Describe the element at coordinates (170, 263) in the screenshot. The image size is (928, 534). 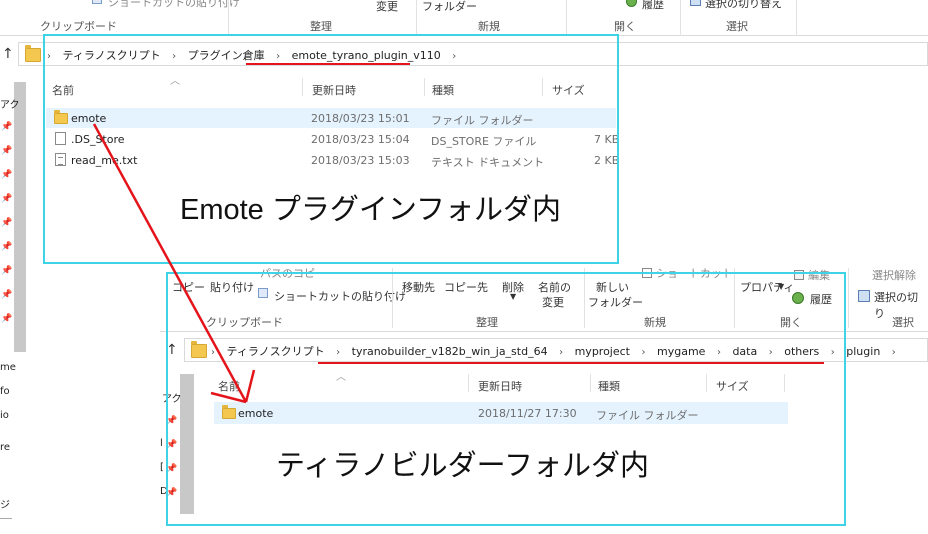
I see `arrow-line` at that location.